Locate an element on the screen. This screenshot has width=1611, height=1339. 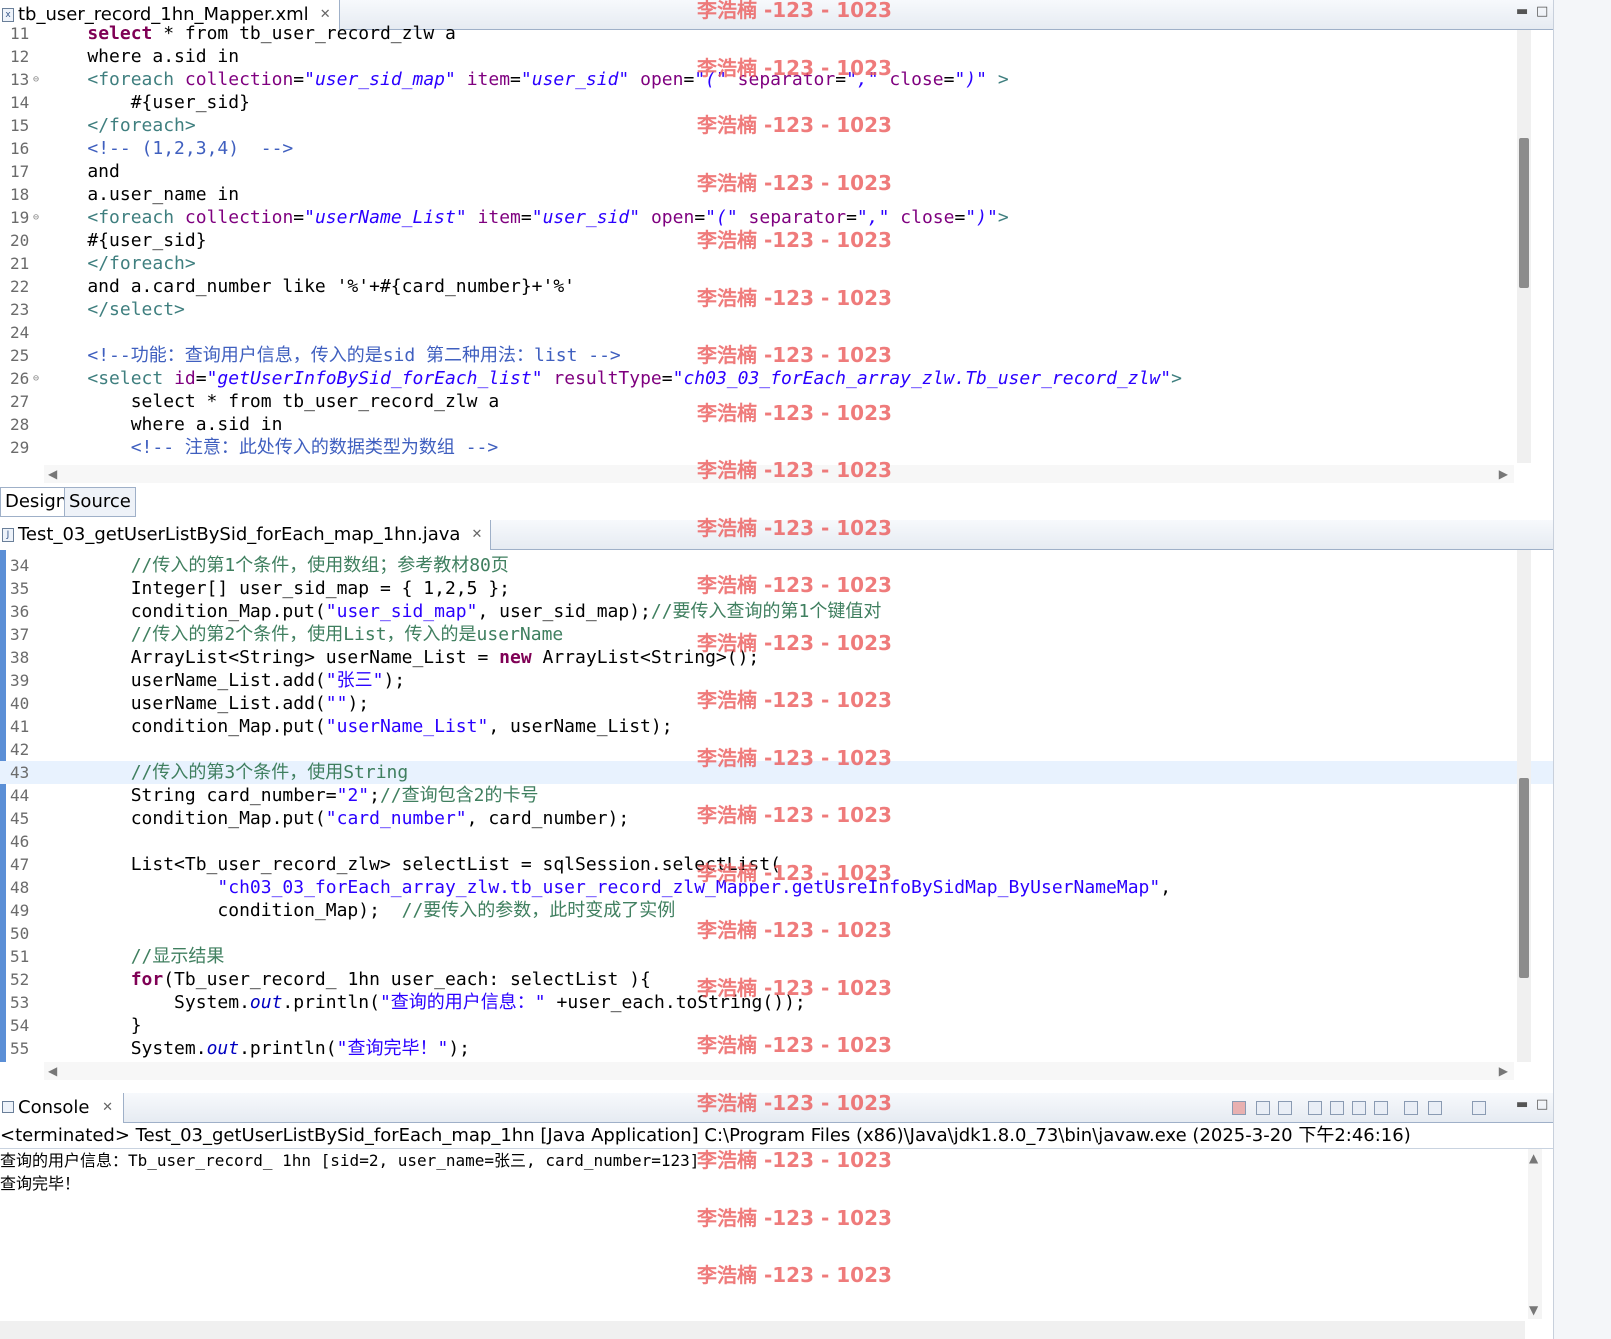
code-line: 23 </select> is located at coordinates (780, 309).